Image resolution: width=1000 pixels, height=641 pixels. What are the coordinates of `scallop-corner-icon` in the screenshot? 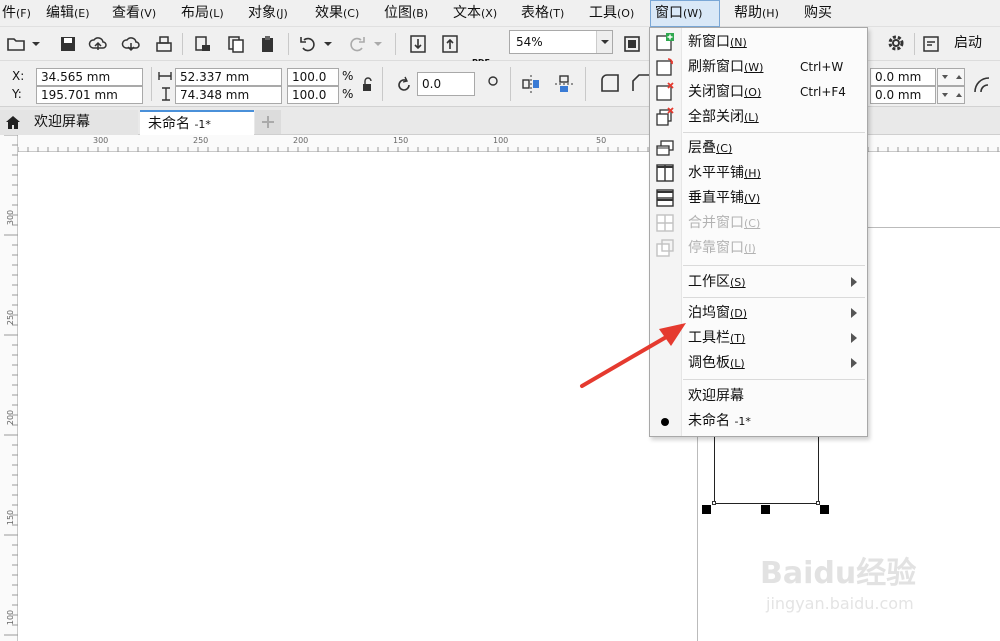 It's located at (640, 83).